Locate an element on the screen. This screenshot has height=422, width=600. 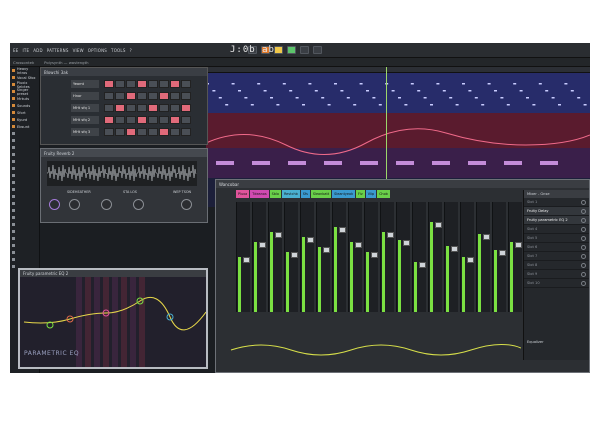
channel-row: Yeamt is located at coordinates (131, 84).